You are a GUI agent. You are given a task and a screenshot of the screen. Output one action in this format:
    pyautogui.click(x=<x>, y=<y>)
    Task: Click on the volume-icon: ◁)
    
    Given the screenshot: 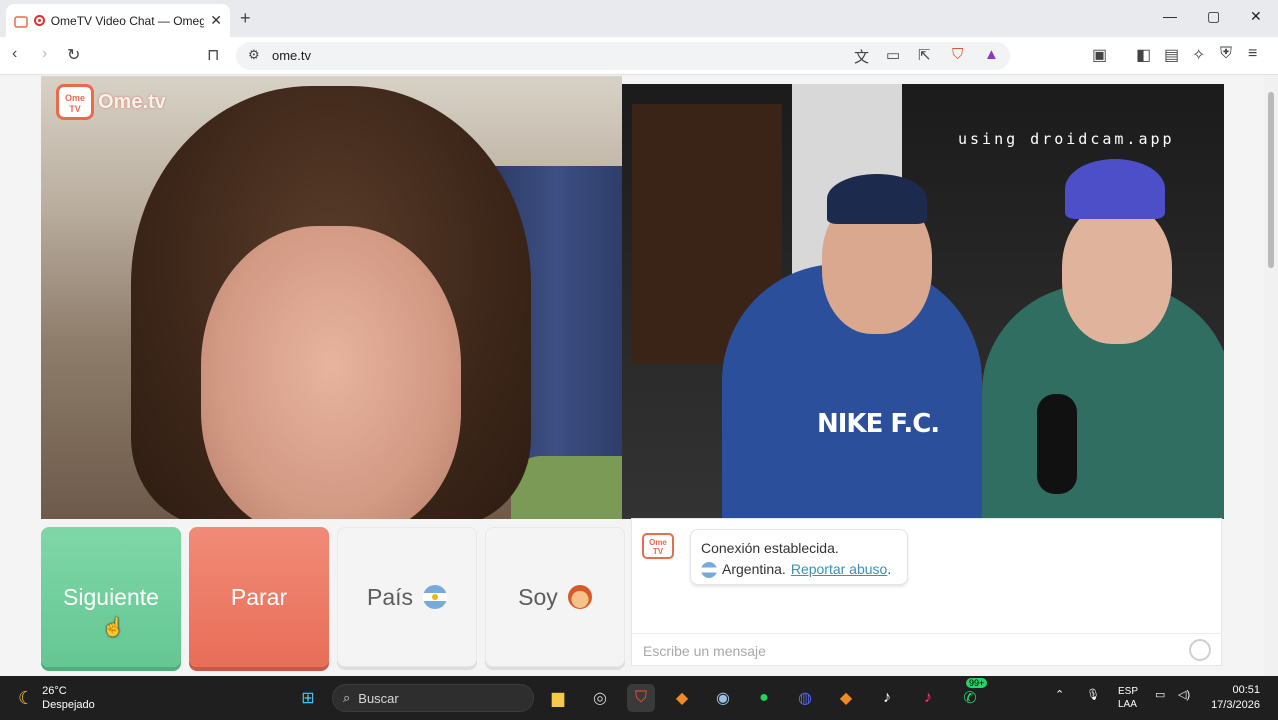 What is the action you would take?
    pyautogui.click(x=1184, y=694)
    